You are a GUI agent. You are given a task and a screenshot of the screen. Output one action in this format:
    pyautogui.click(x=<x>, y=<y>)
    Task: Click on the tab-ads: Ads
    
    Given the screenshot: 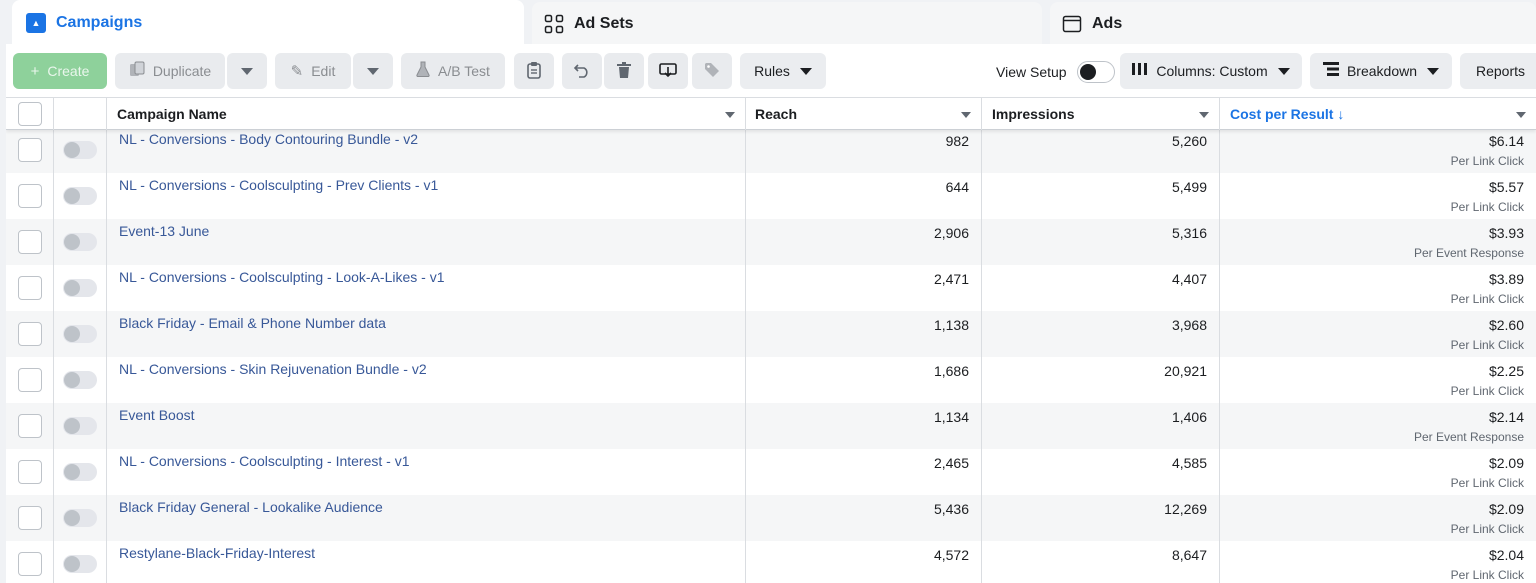 What is the action you would take?
    pyautogui.click(x=1293, y=24)
    